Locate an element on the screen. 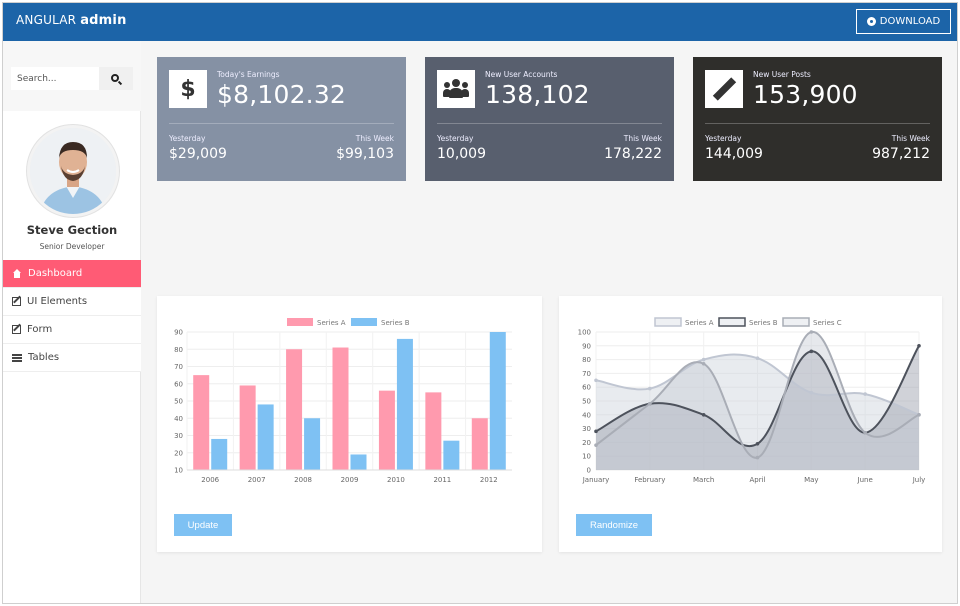 The width and height of the screenshot is (960, 606). github-icon is located at coordinates (871, 21).